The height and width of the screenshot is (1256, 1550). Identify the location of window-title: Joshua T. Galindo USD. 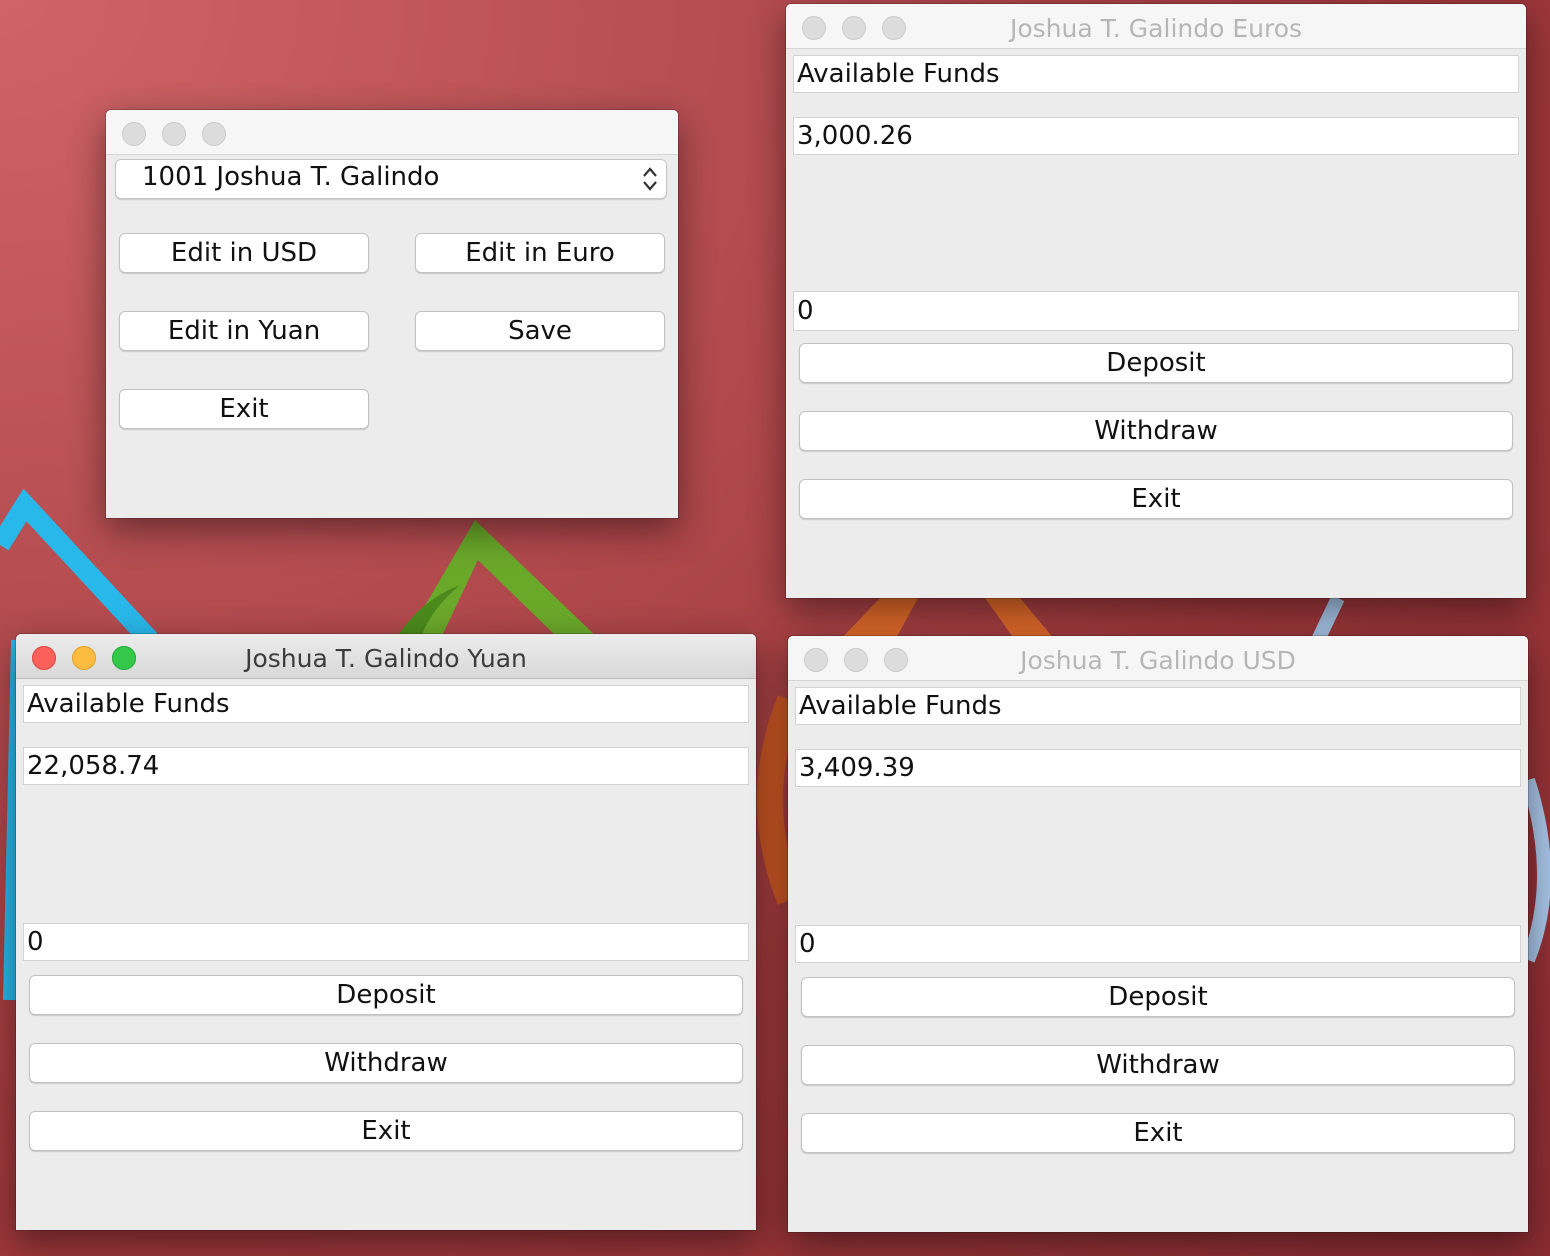
(1158, 660).